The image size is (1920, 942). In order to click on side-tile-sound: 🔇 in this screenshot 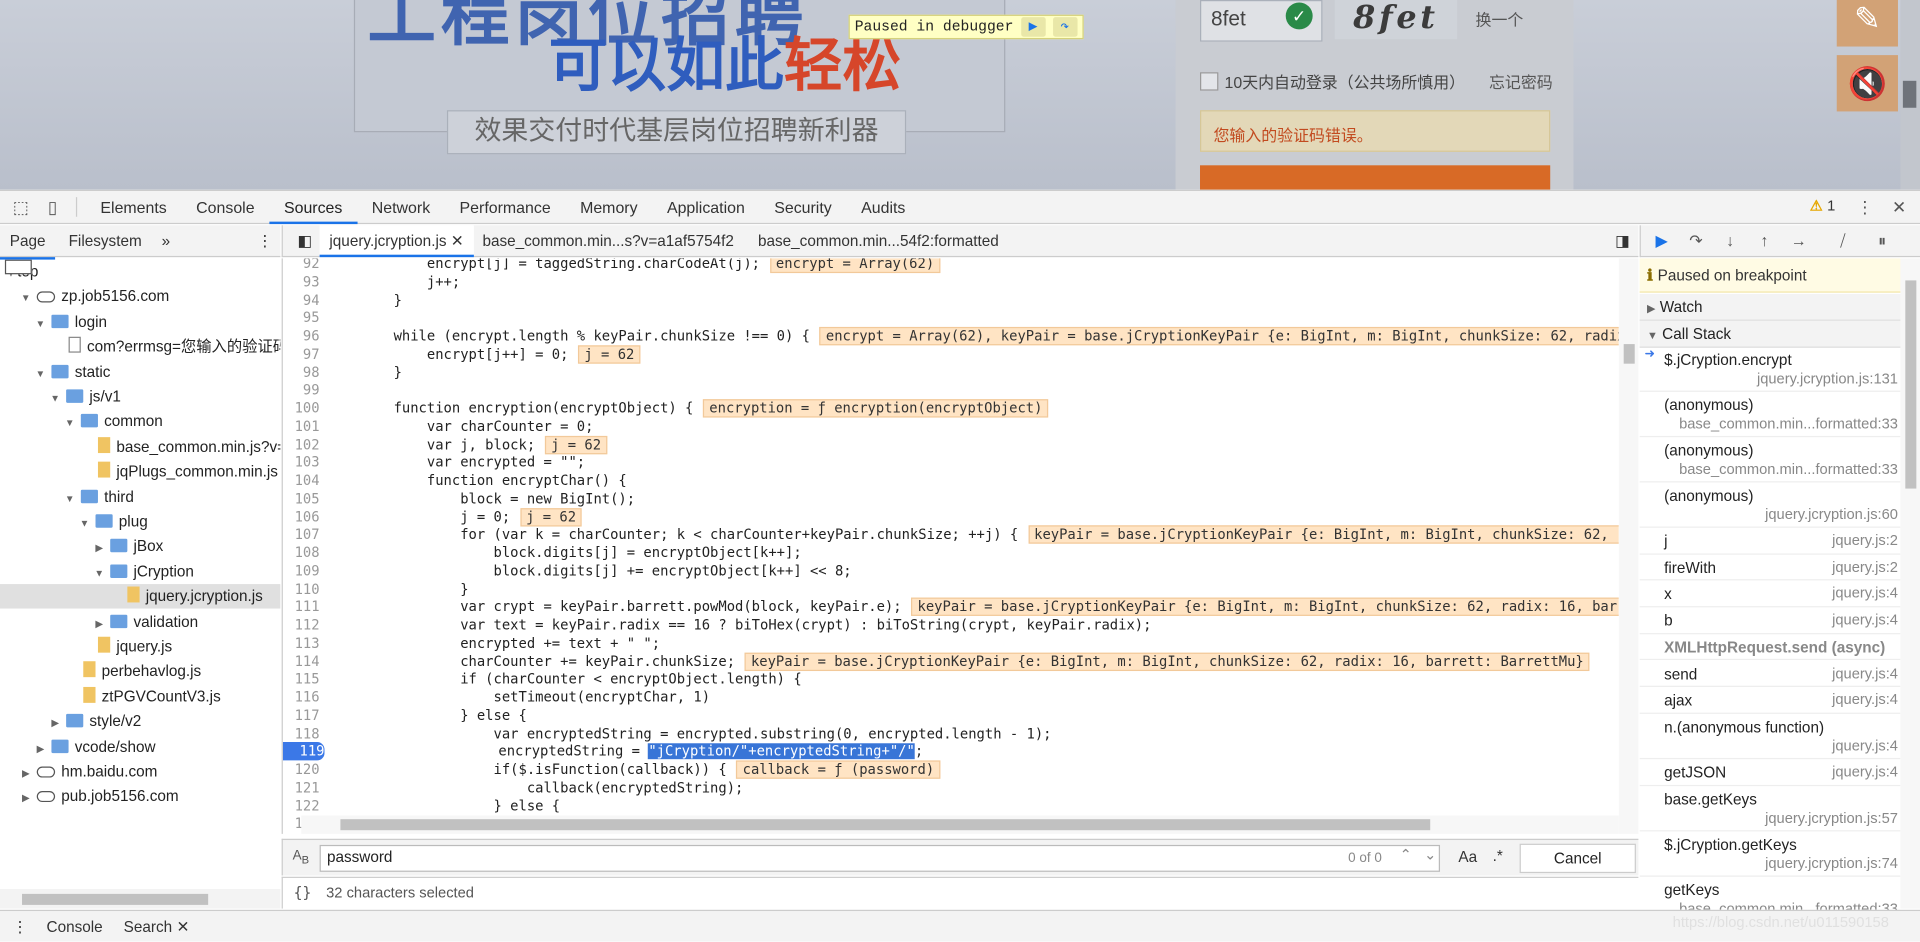, I will do `click(1867, 83)`.